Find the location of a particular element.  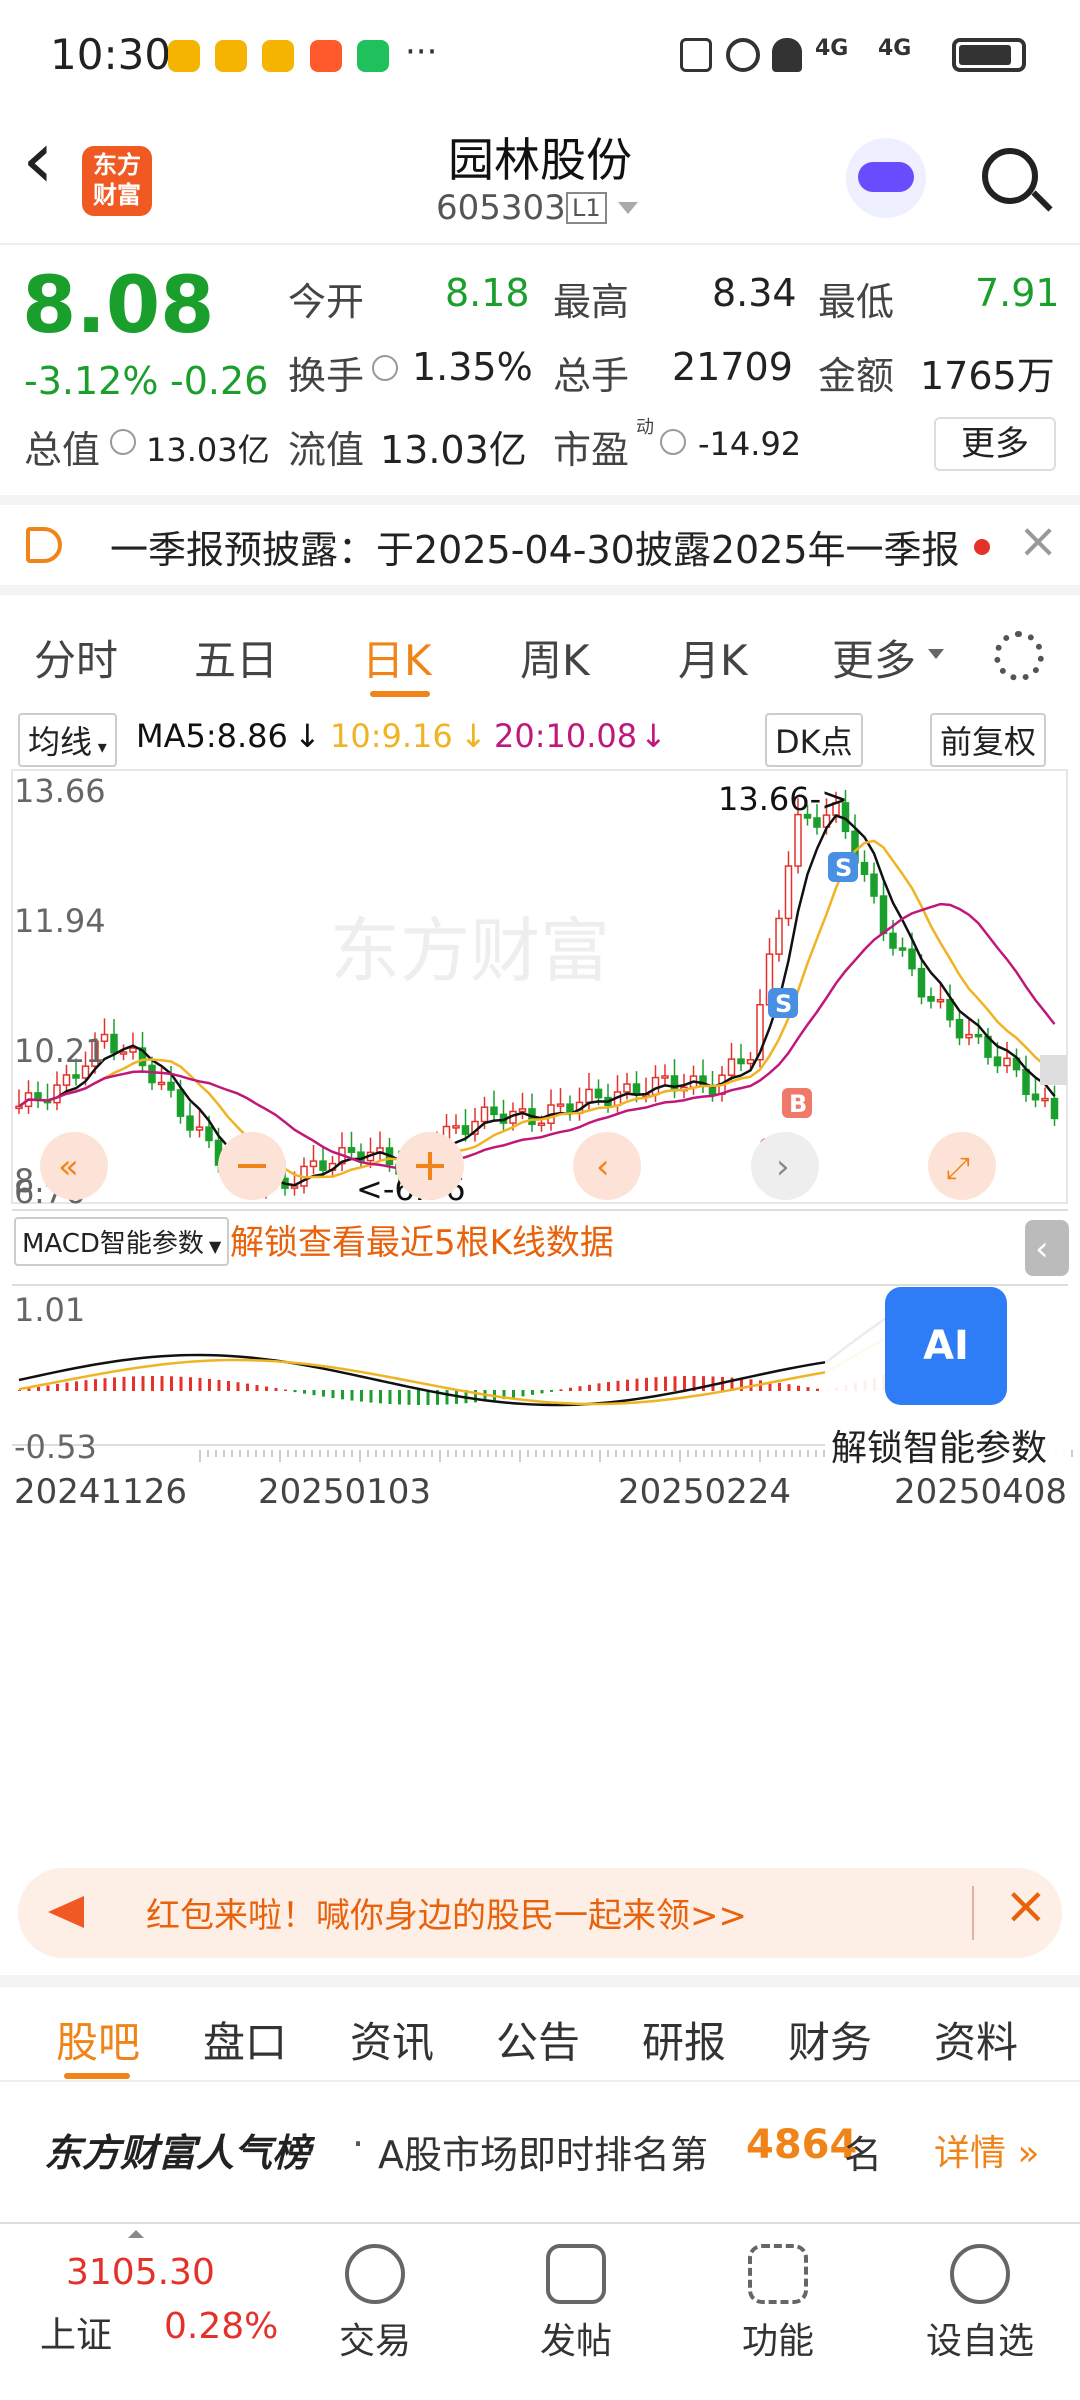

robot-assistant-icon is located at coordinates (886, 178).